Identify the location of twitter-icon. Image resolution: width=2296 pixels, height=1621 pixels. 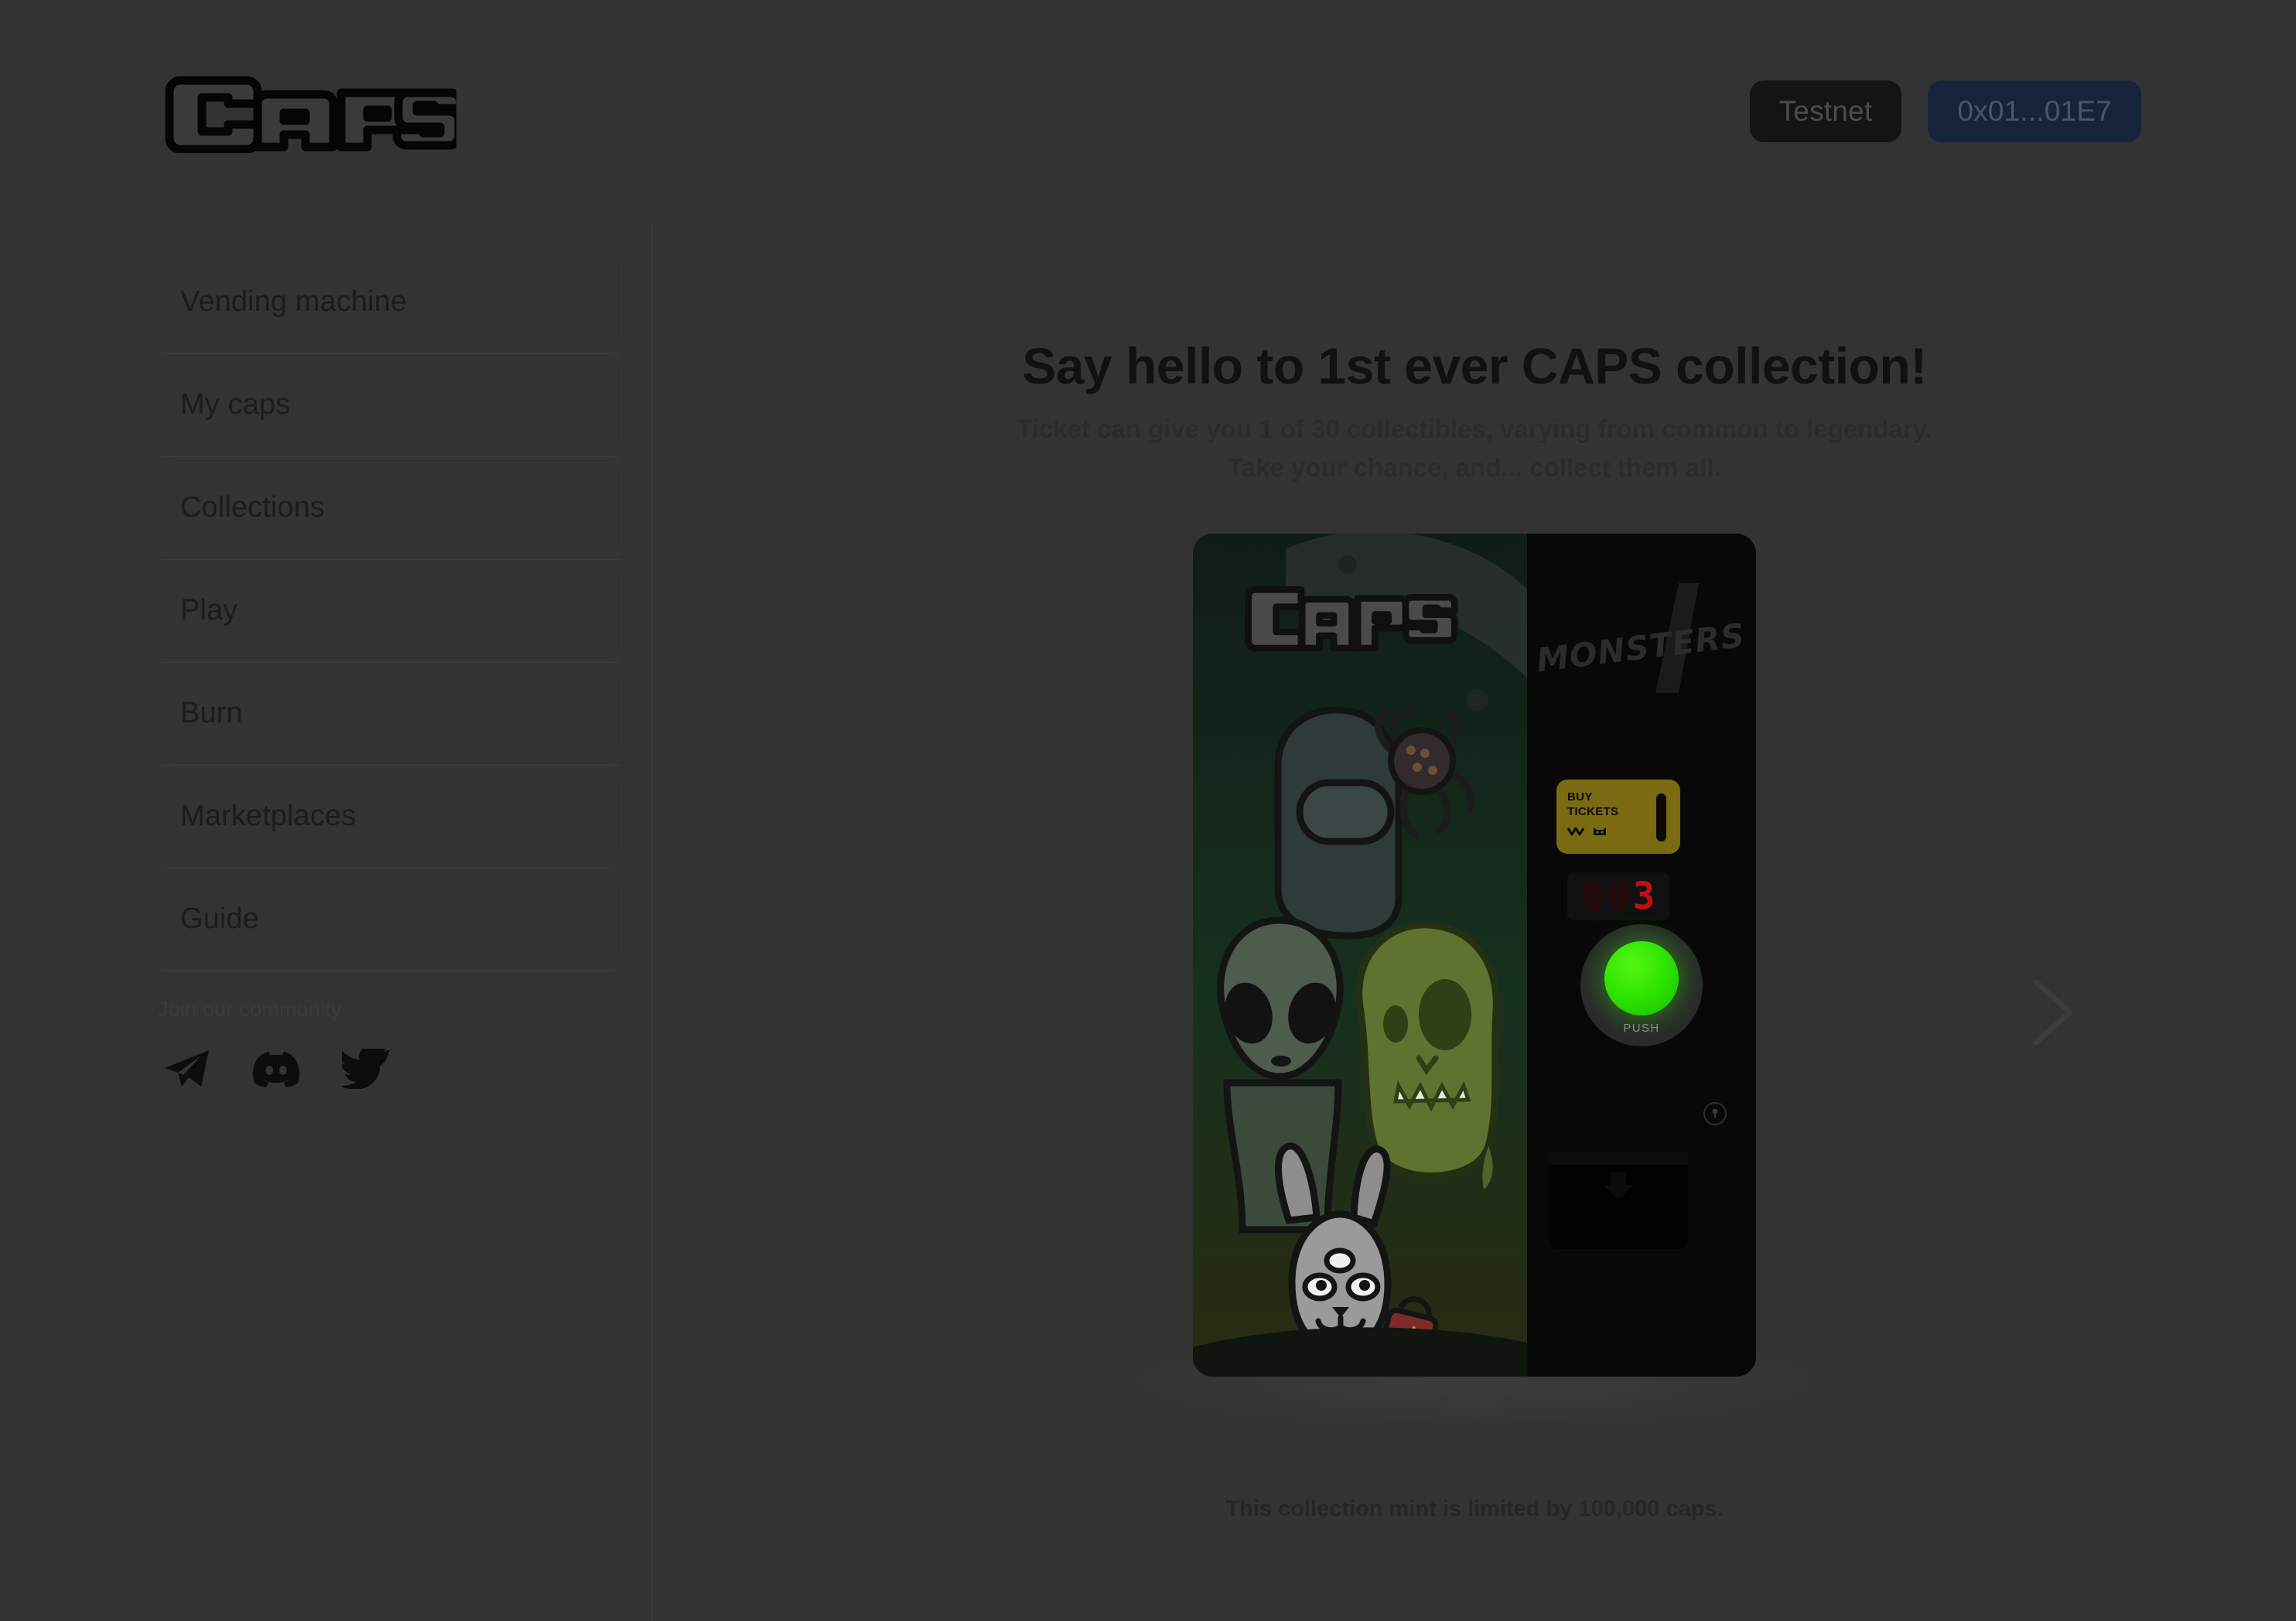
(366, 1069).